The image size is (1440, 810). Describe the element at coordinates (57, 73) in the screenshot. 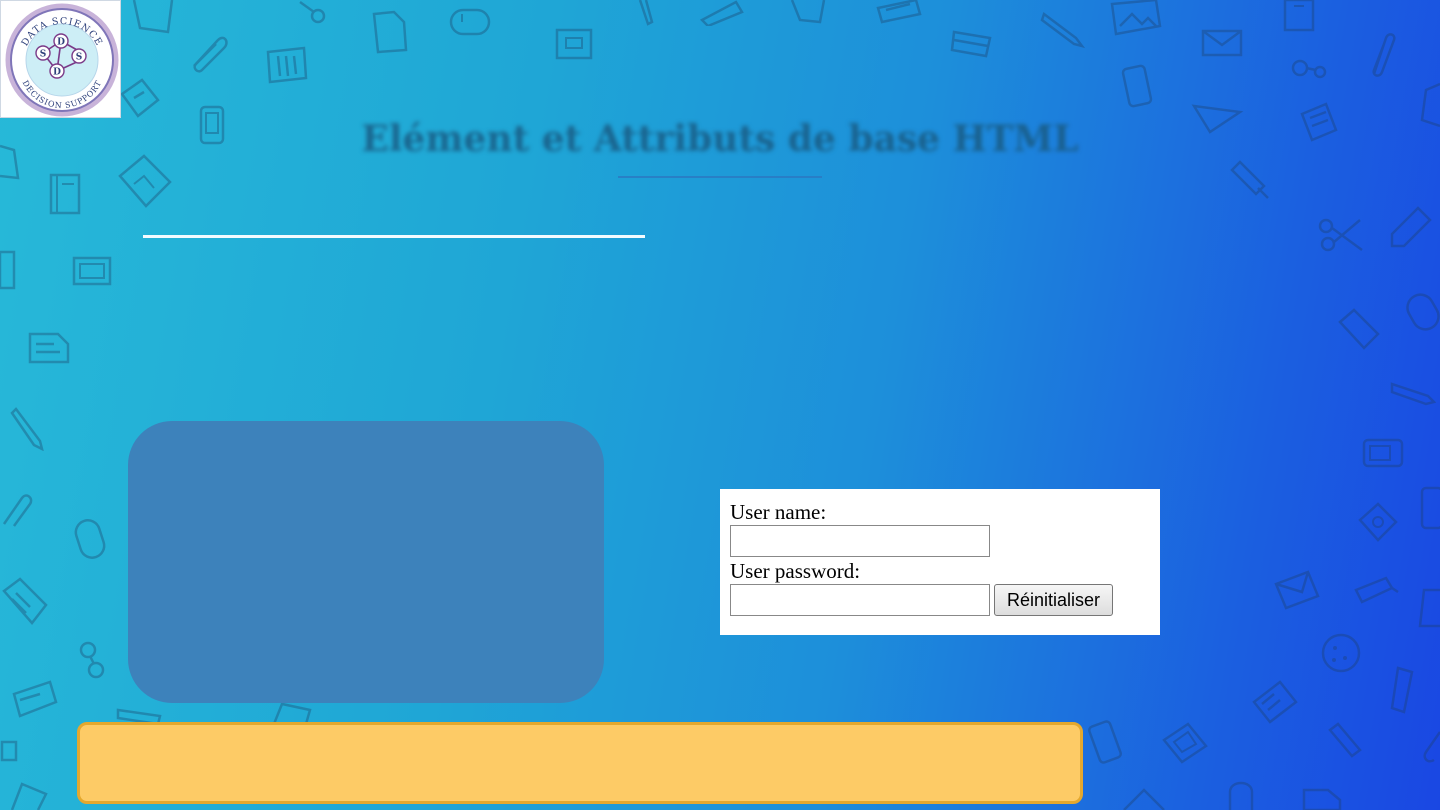

I see `logo-letter-d-2: D` at that location.